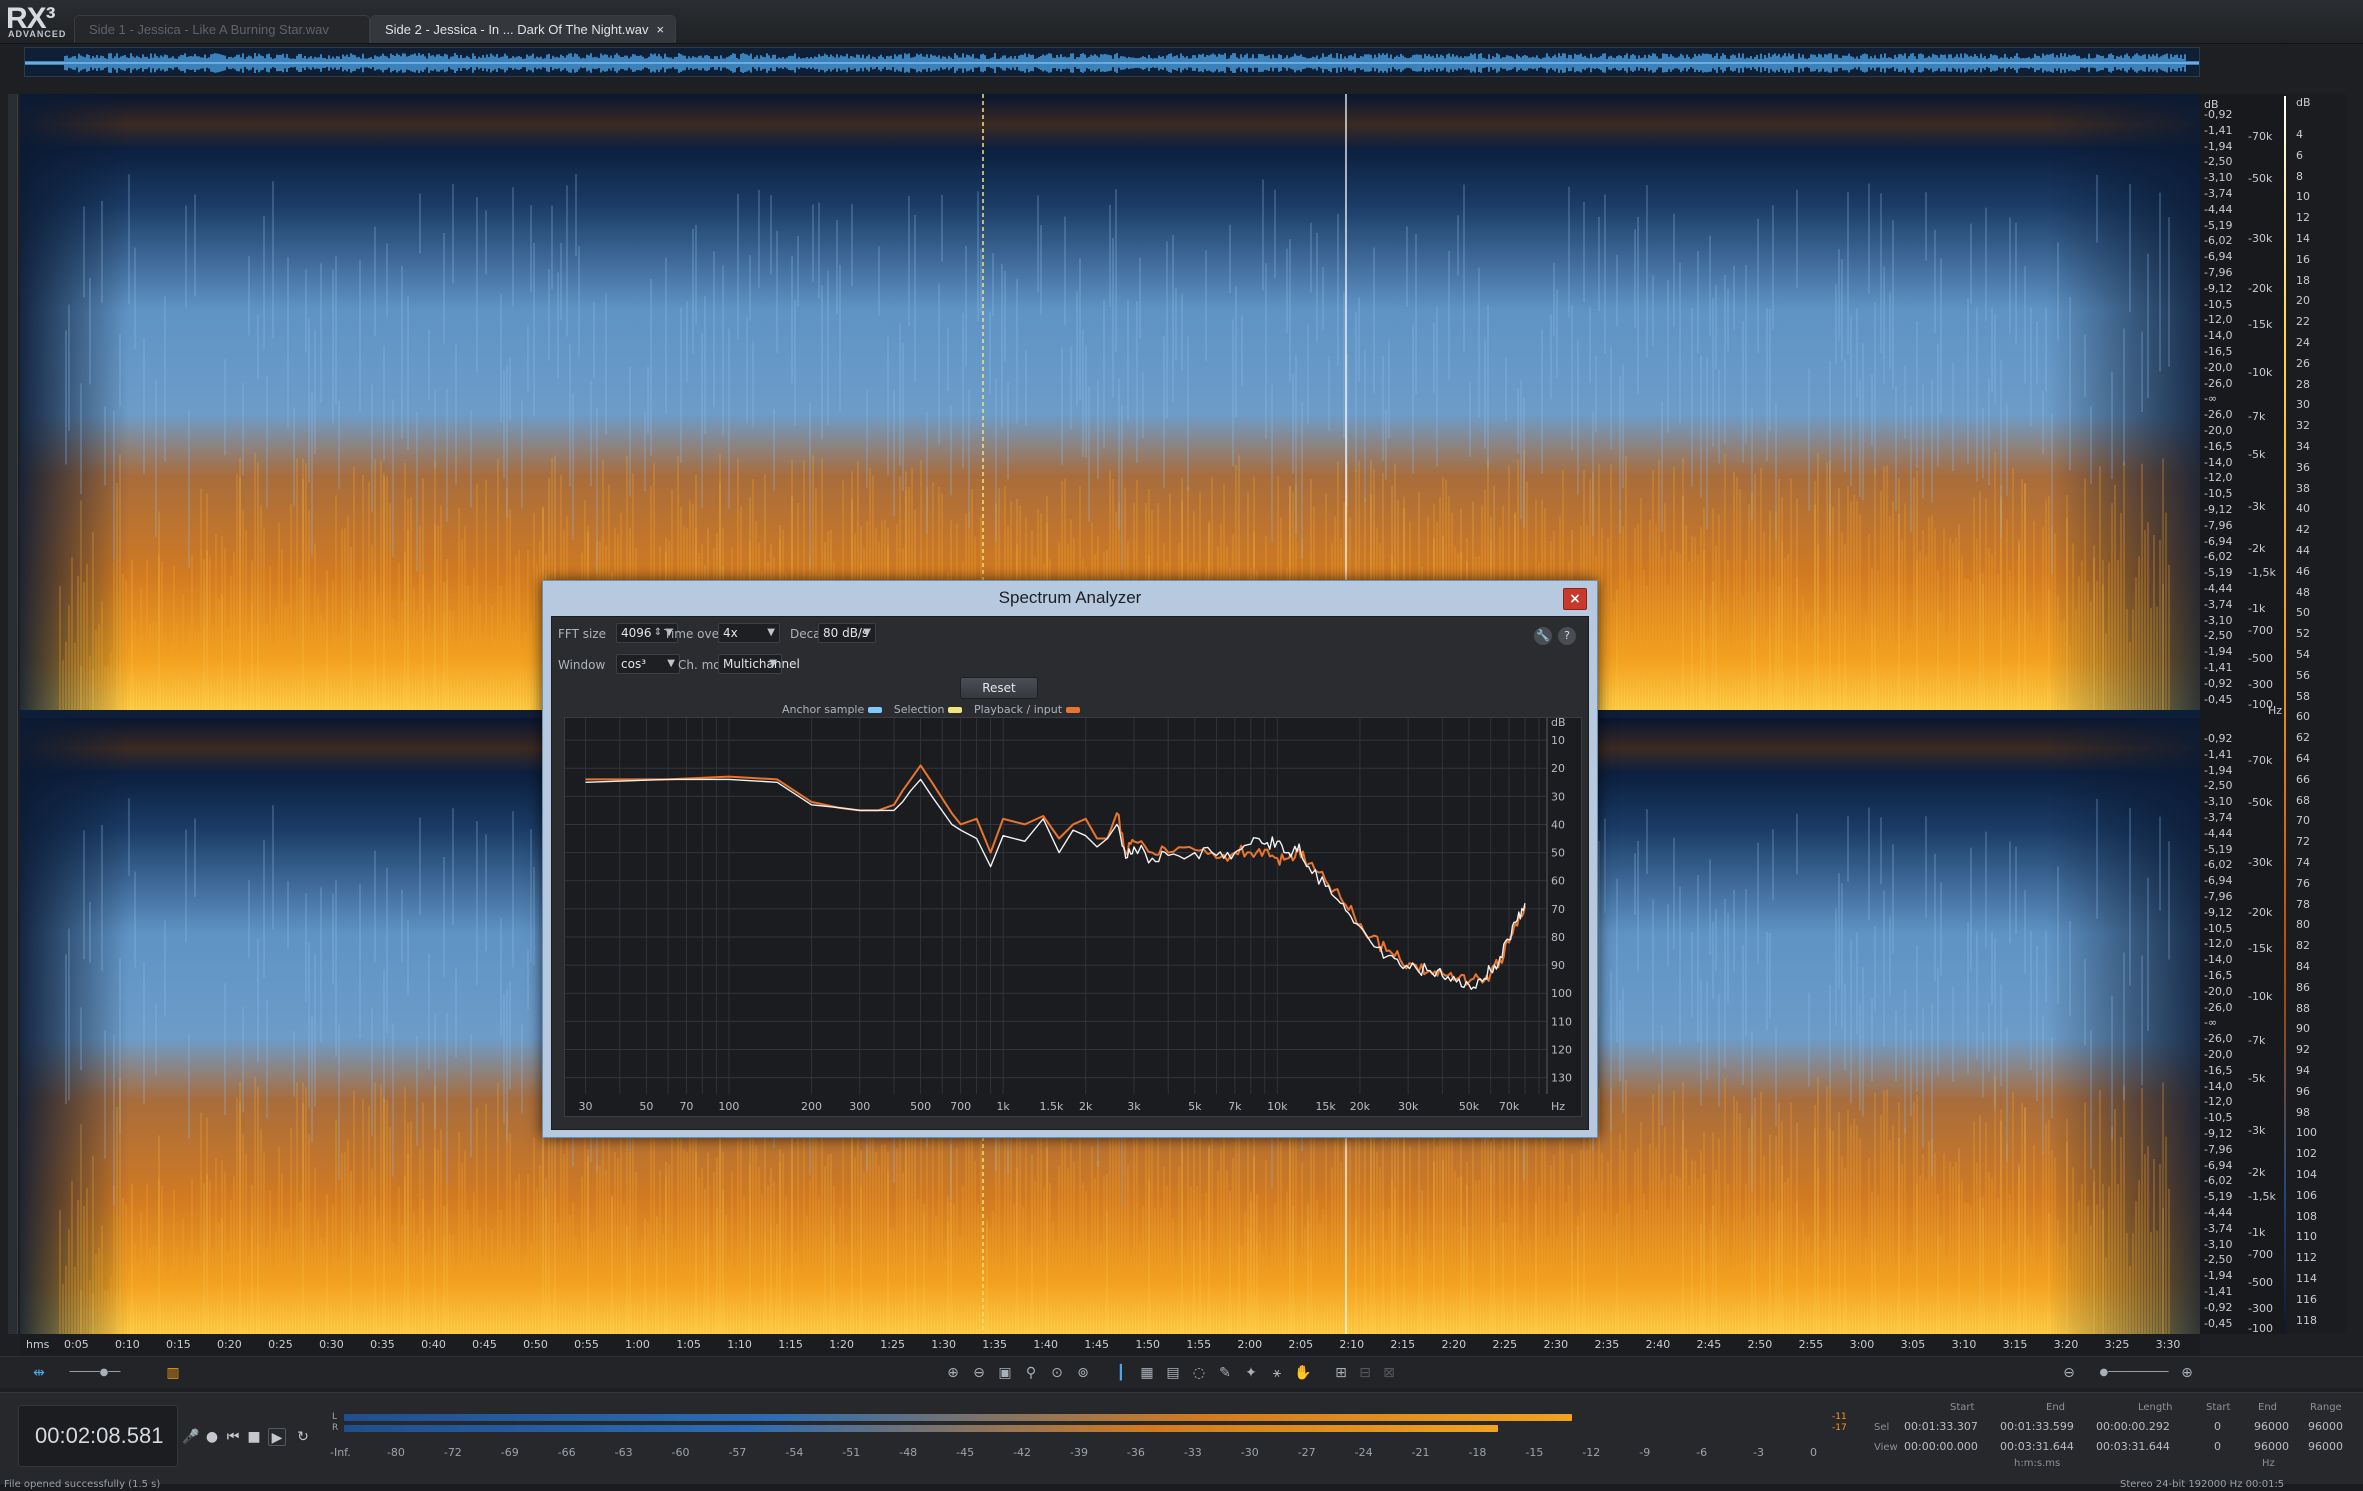  Describe the element at coordinates (660, 29) in the screenshot. I see `close-tab-icon: ×` at that location.